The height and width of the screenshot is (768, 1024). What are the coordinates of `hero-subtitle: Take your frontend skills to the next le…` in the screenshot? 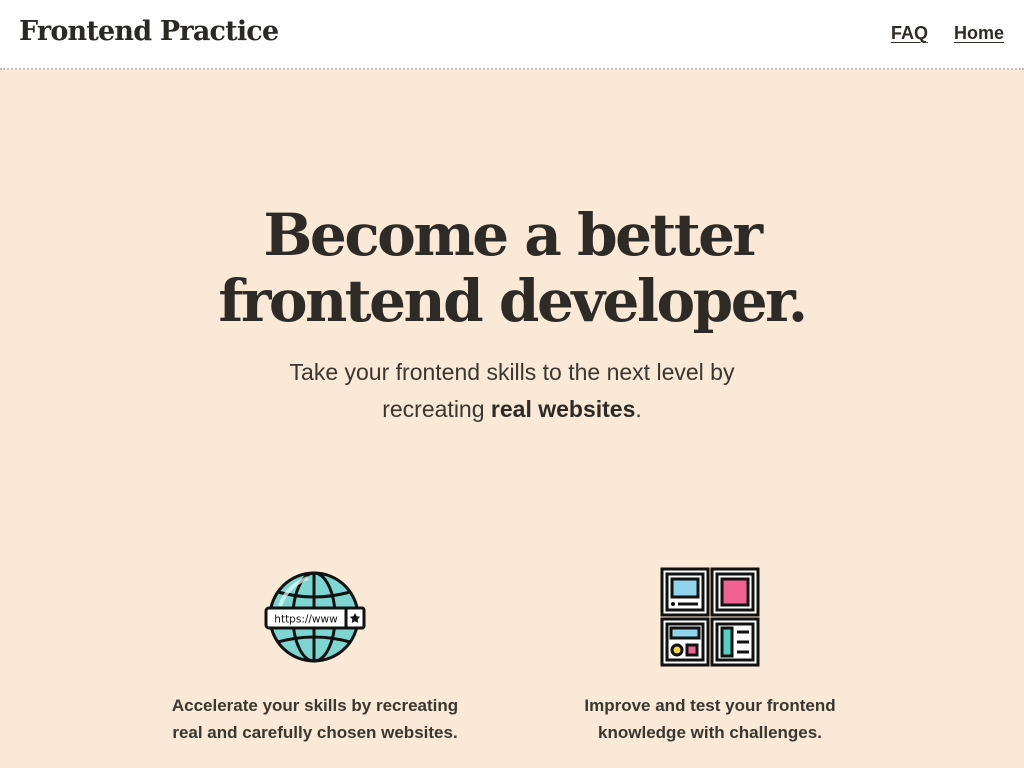 It's located at (512, 391).